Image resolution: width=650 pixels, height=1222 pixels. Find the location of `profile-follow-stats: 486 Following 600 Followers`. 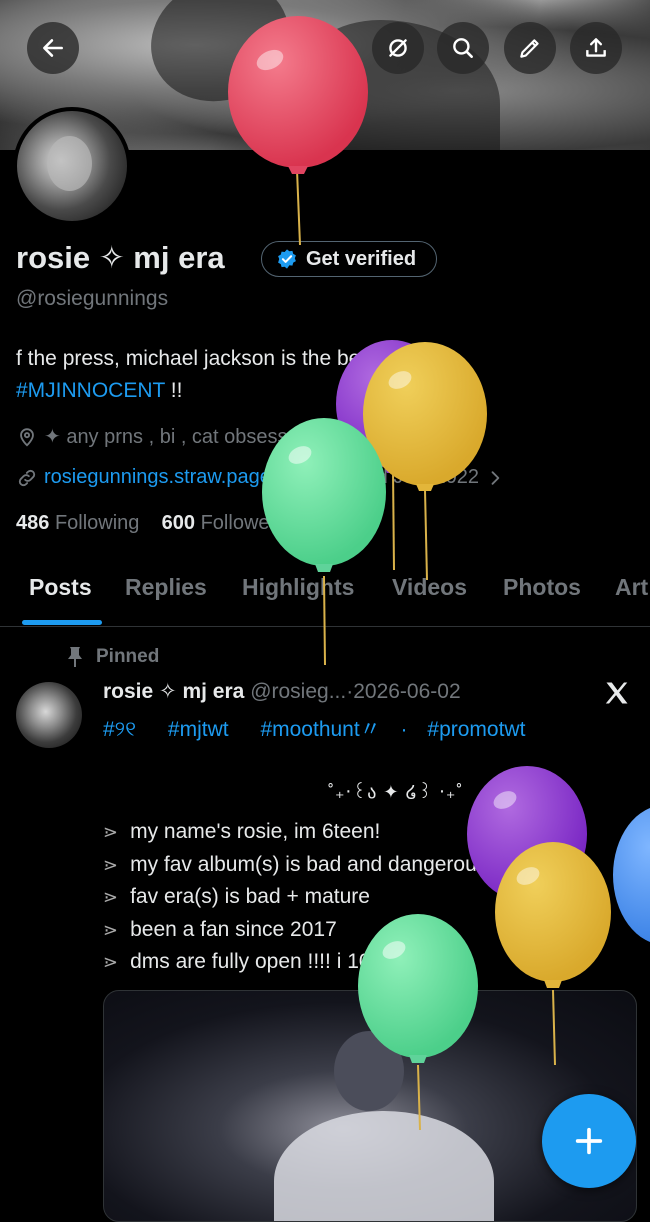

profile-follow-stats: 486 Following 600 Followers is located at coordinates (151, 523).